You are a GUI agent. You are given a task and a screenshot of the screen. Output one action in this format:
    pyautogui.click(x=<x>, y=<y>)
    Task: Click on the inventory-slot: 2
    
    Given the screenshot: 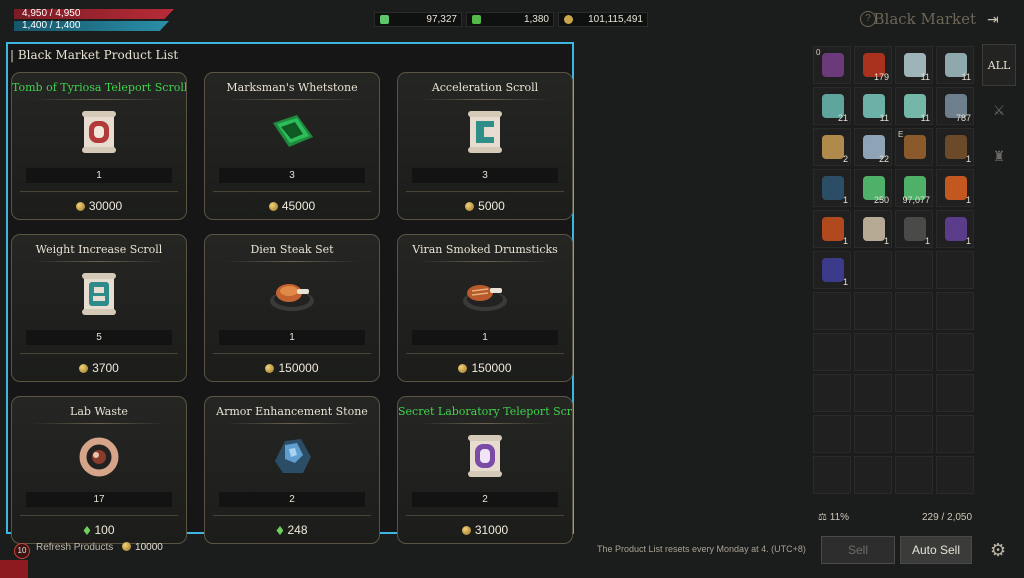 What is the action you would take?
    pyautogui.click(x=832, y=147)
    